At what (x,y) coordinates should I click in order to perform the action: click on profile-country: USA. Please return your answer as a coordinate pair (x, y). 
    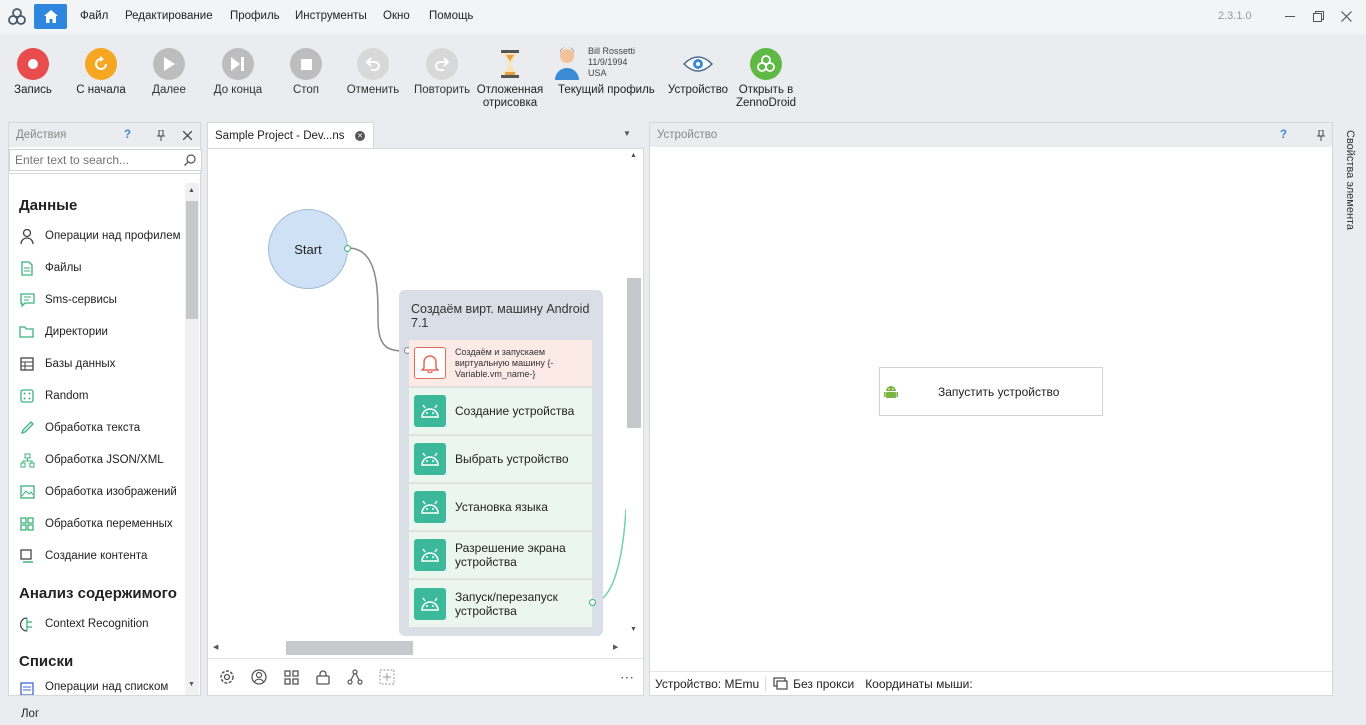
    Looking at the image, I should click on (597, 73).